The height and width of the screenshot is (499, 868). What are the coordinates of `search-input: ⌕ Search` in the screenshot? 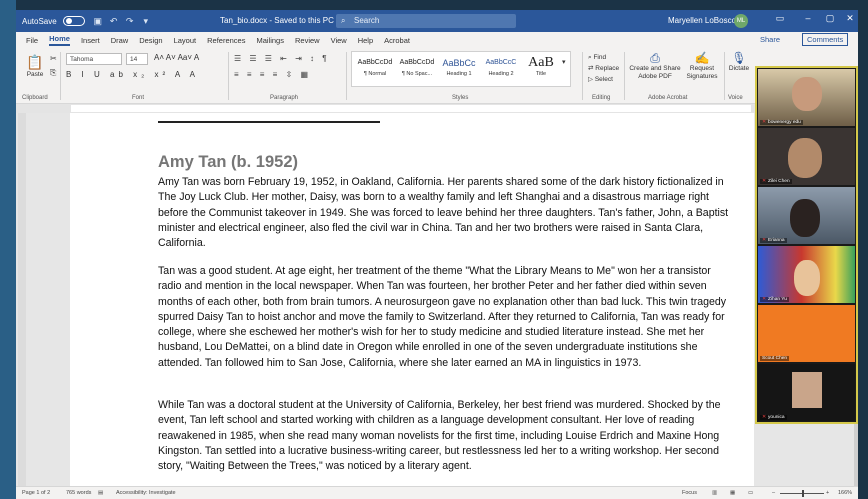 It's located at (426, 21).